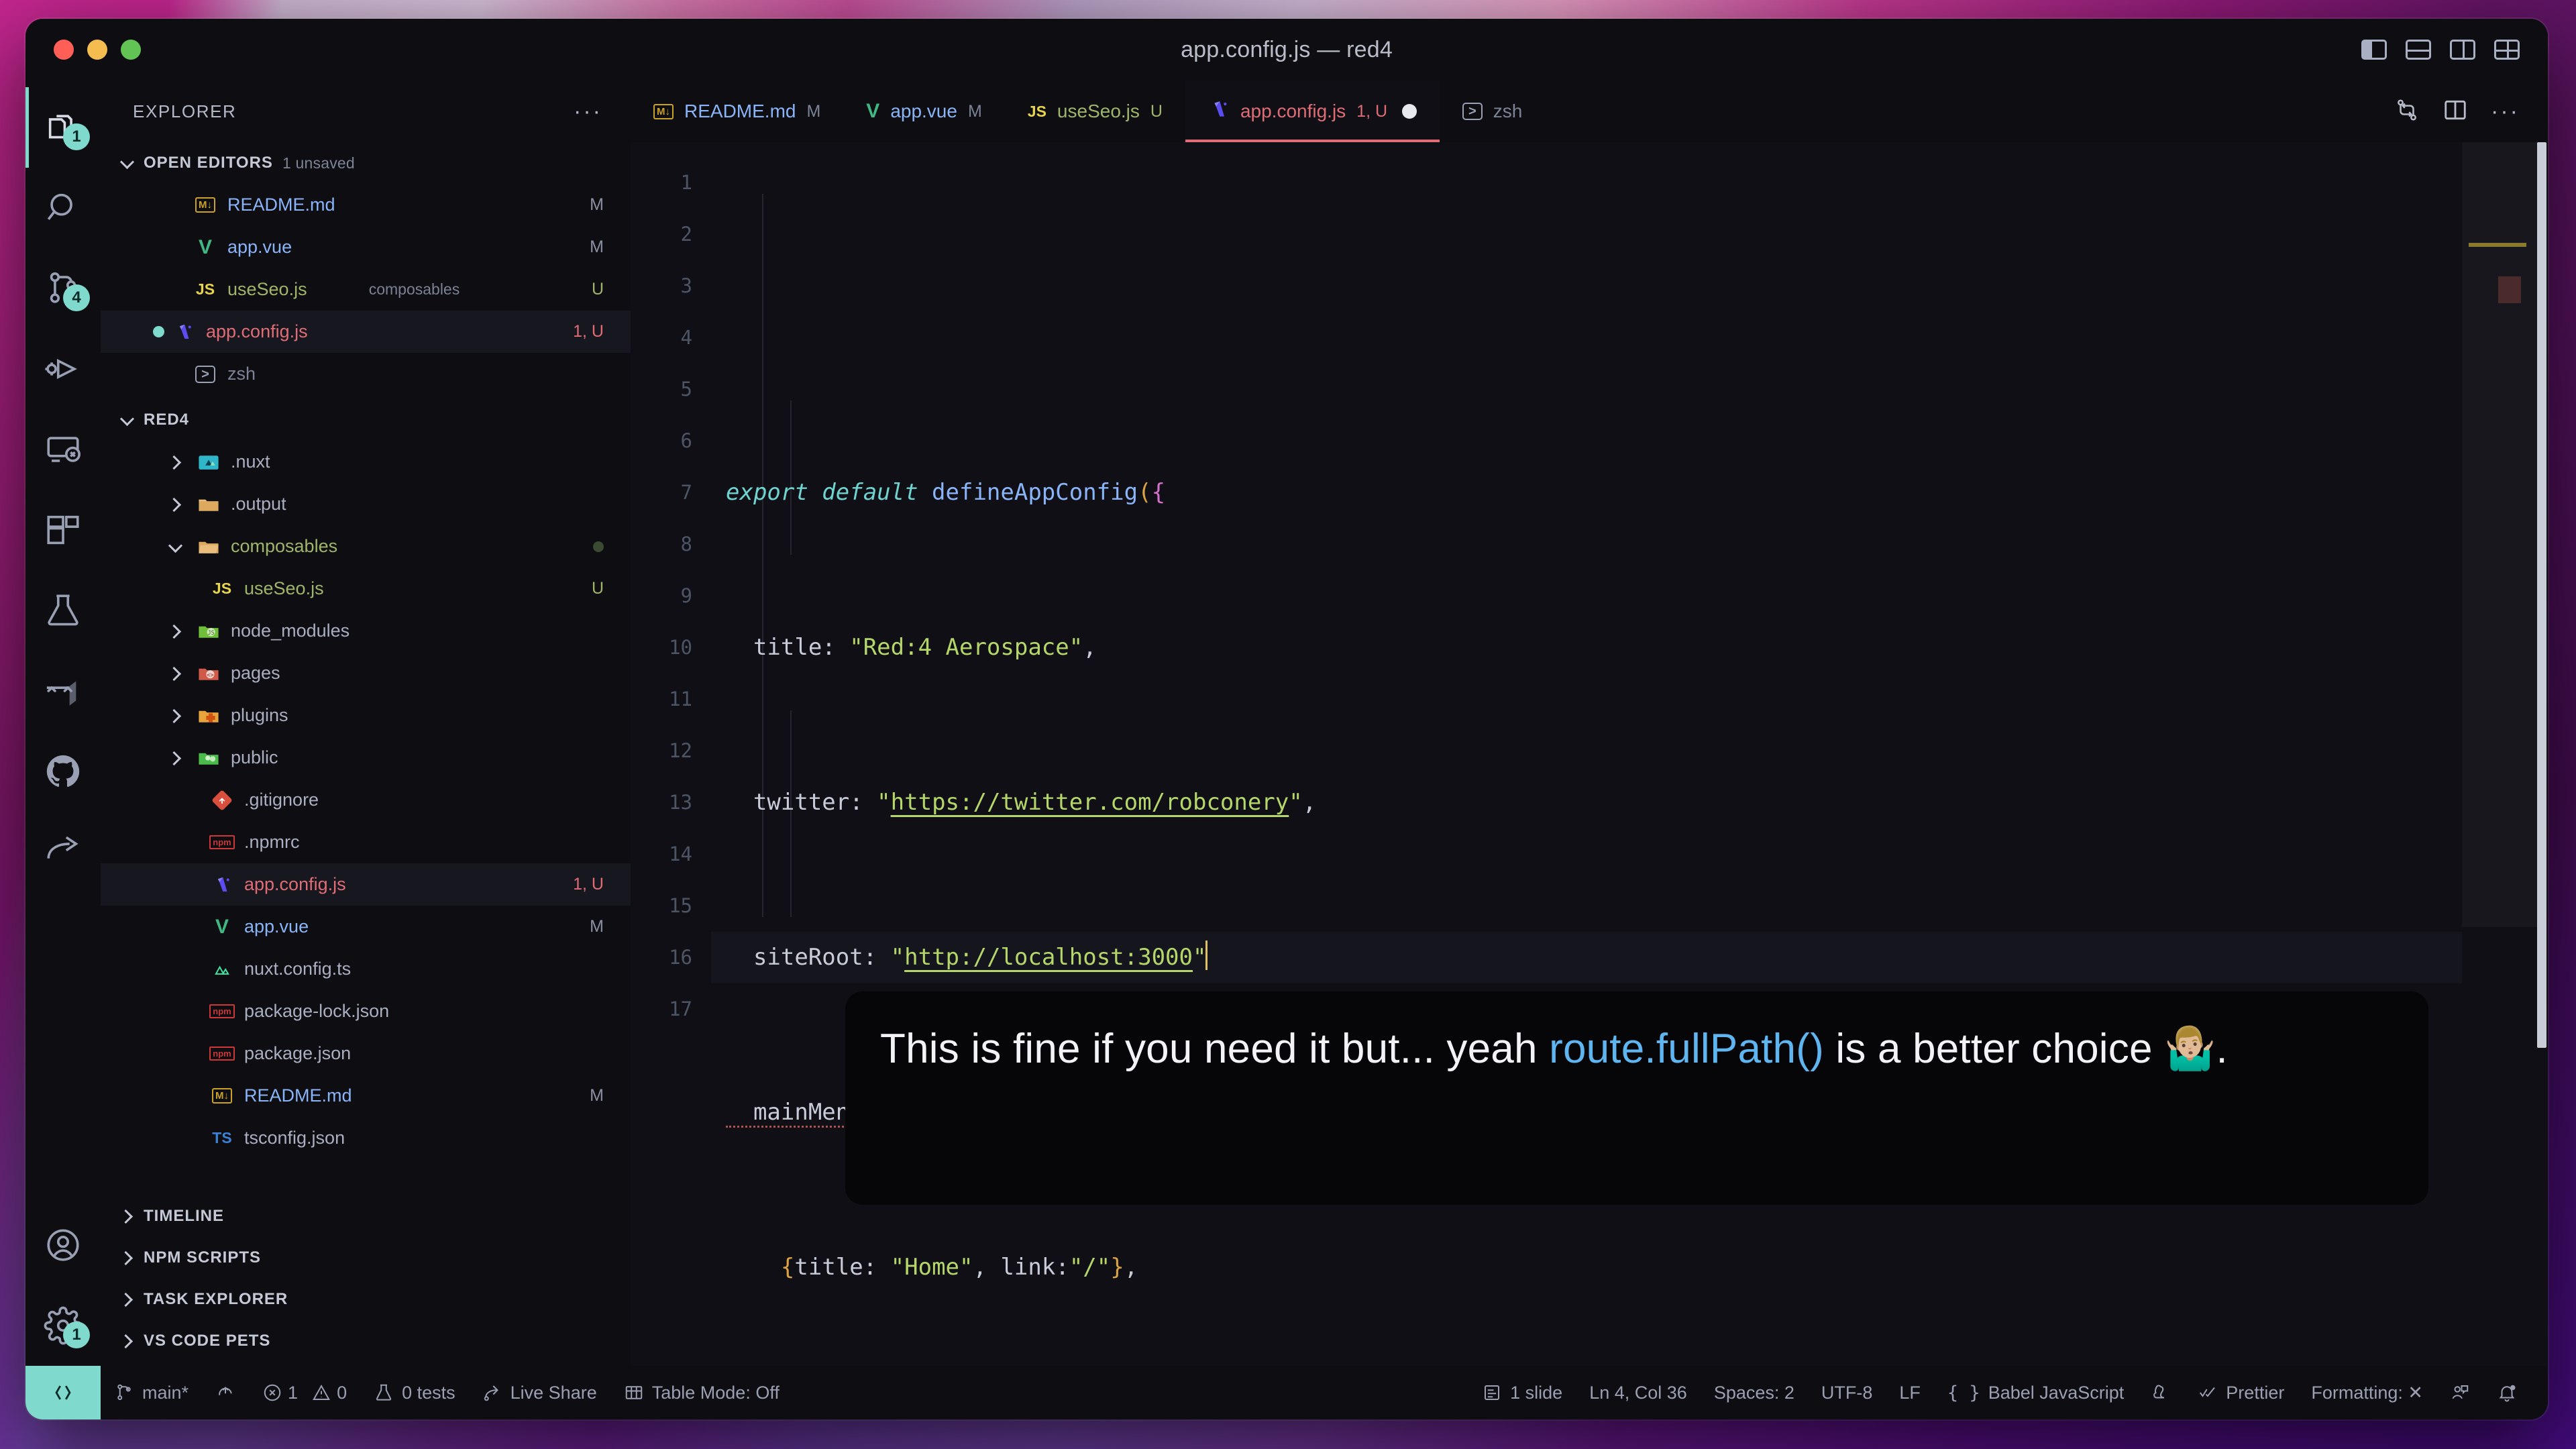  Describe the element at coordinates (366, 1138) in the screenshot. I see `tree-item: TS tsconfig.json` at that location.